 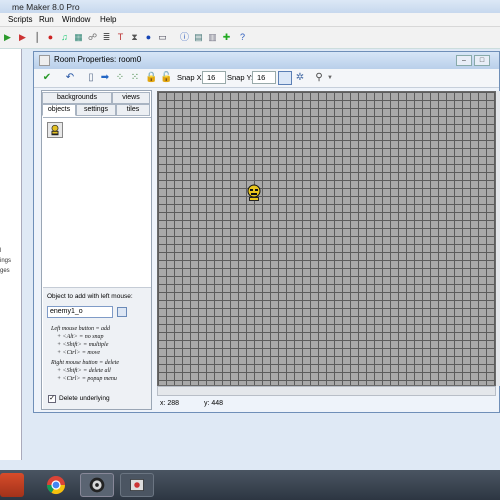 I want to click on chrome-icon, so click(x=56, y=485).